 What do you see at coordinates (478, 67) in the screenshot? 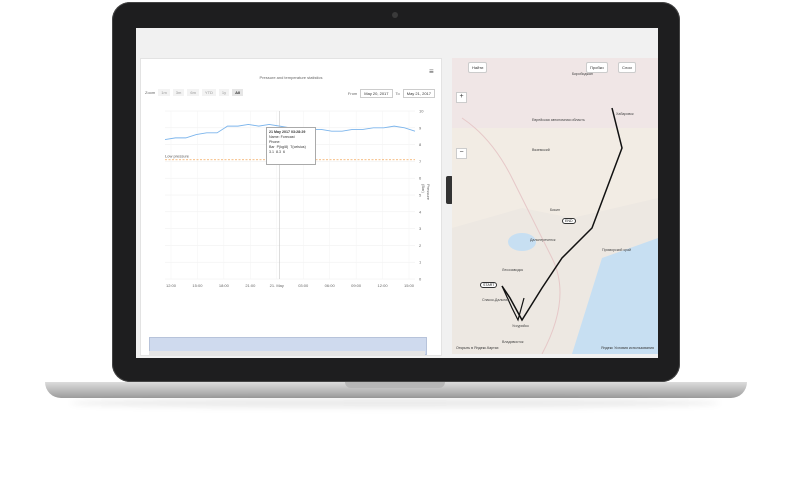
I see `find-button: Найти` at bounding box center [478, 67].